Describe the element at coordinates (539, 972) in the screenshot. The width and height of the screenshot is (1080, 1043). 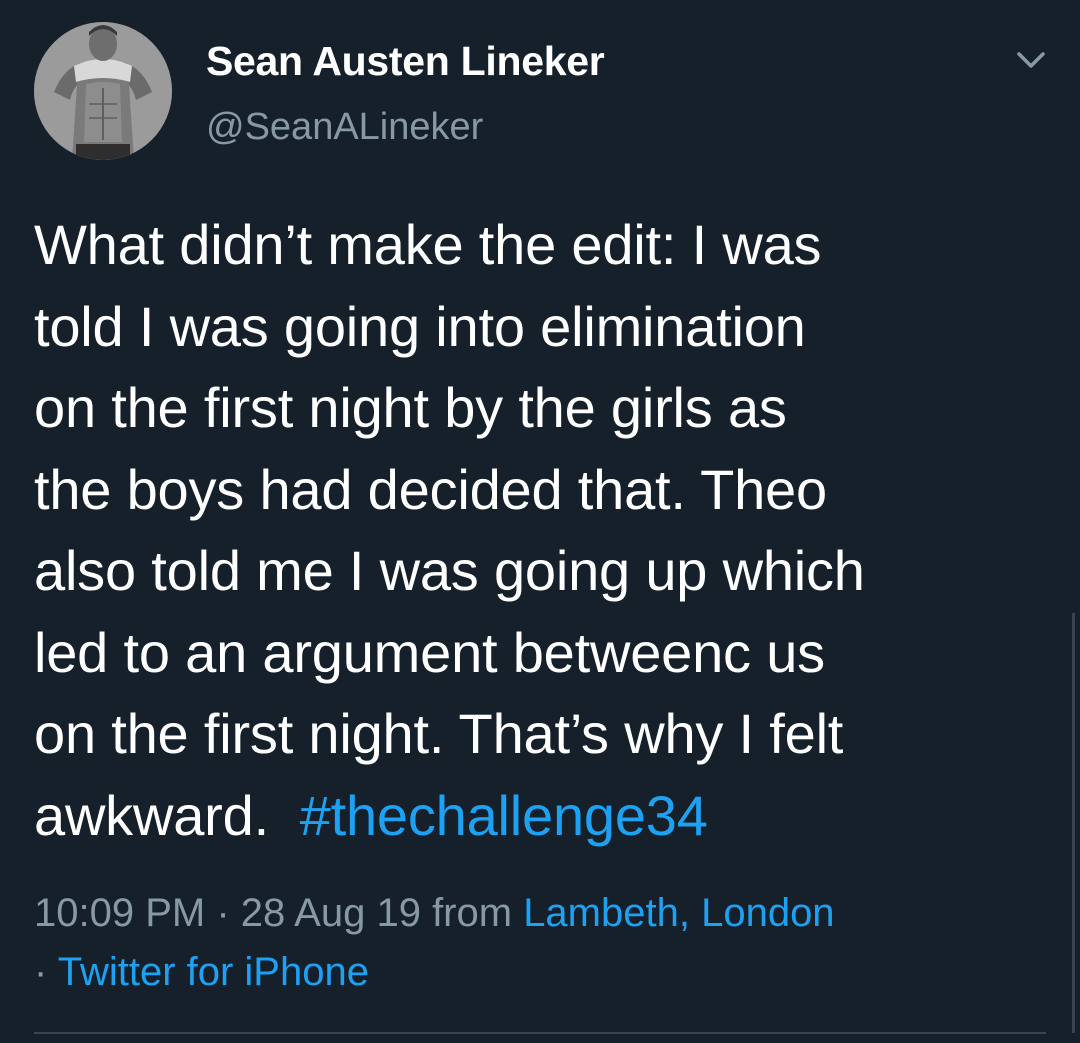
I see `tweet-meta-line-2: · Twitter for iPhone` at that location.